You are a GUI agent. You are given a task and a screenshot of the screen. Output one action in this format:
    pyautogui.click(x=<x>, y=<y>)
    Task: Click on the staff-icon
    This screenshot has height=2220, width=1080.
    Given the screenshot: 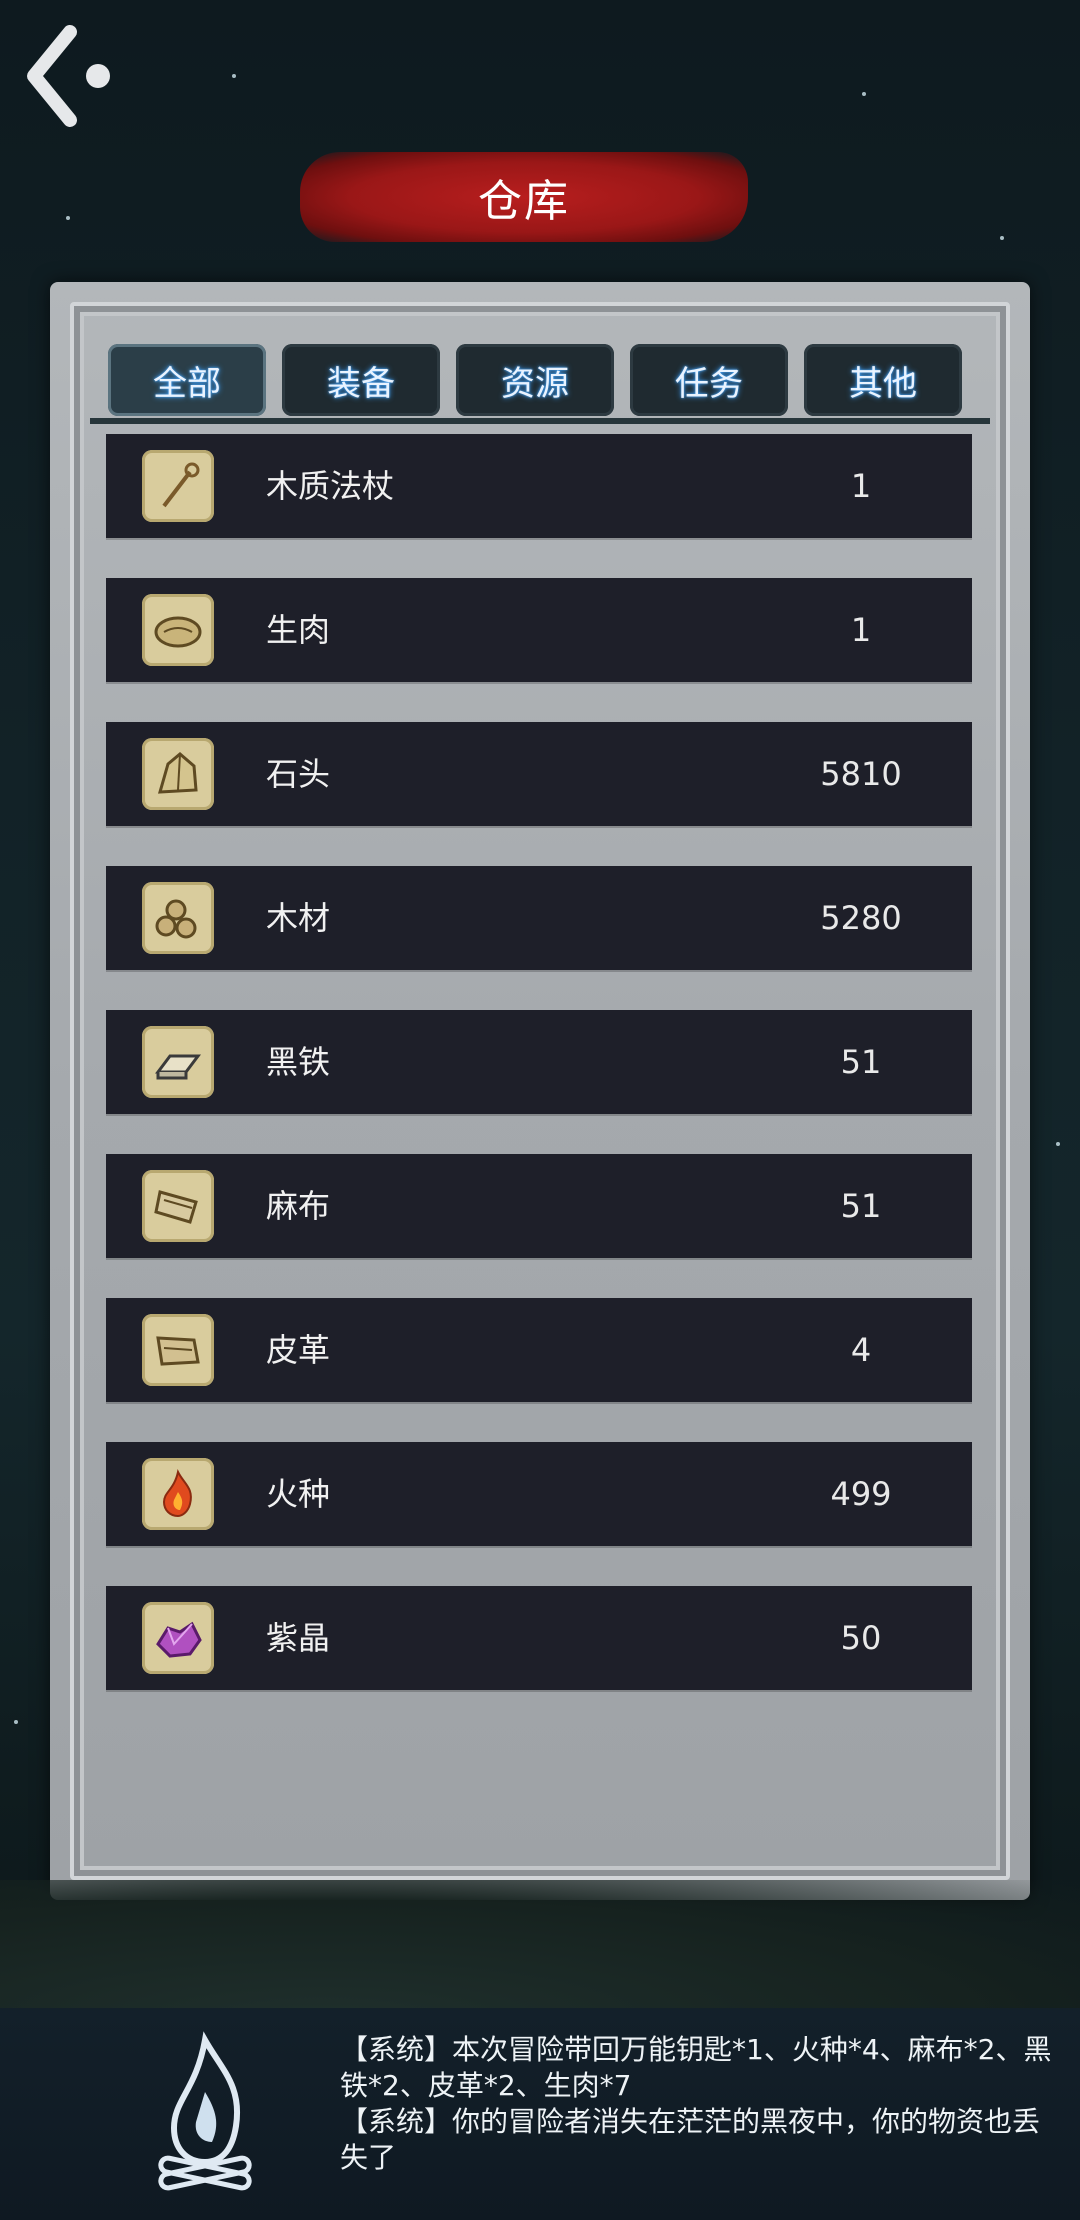 What is the action you would take?
    pyautogui.click(x=178, y=486)
    